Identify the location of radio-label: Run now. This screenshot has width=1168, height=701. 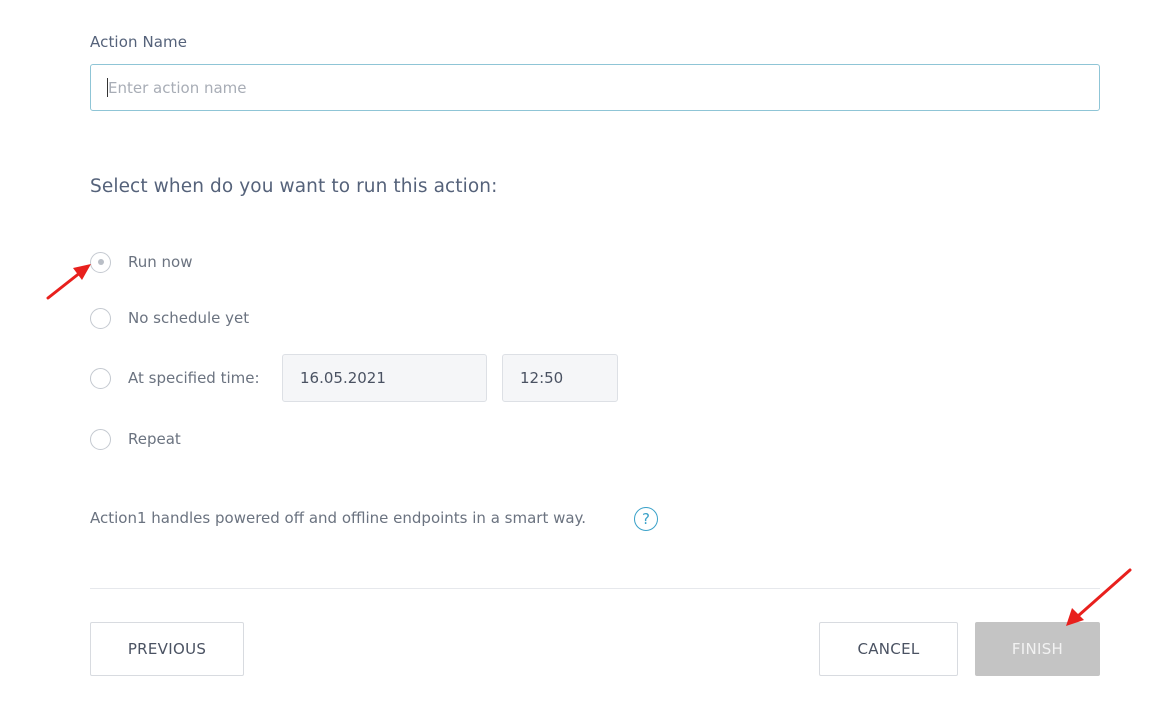
(160, 262).